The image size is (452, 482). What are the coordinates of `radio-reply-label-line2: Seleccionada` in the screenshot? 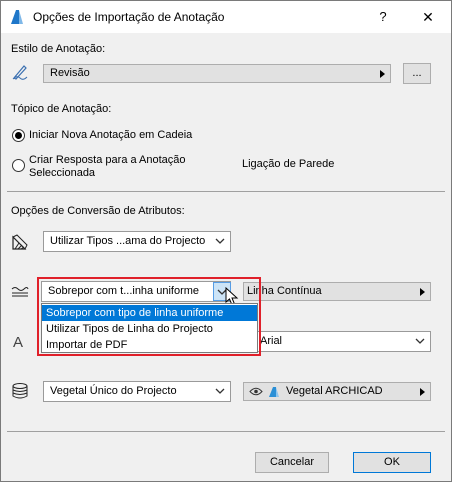 It's located at (62, 173).